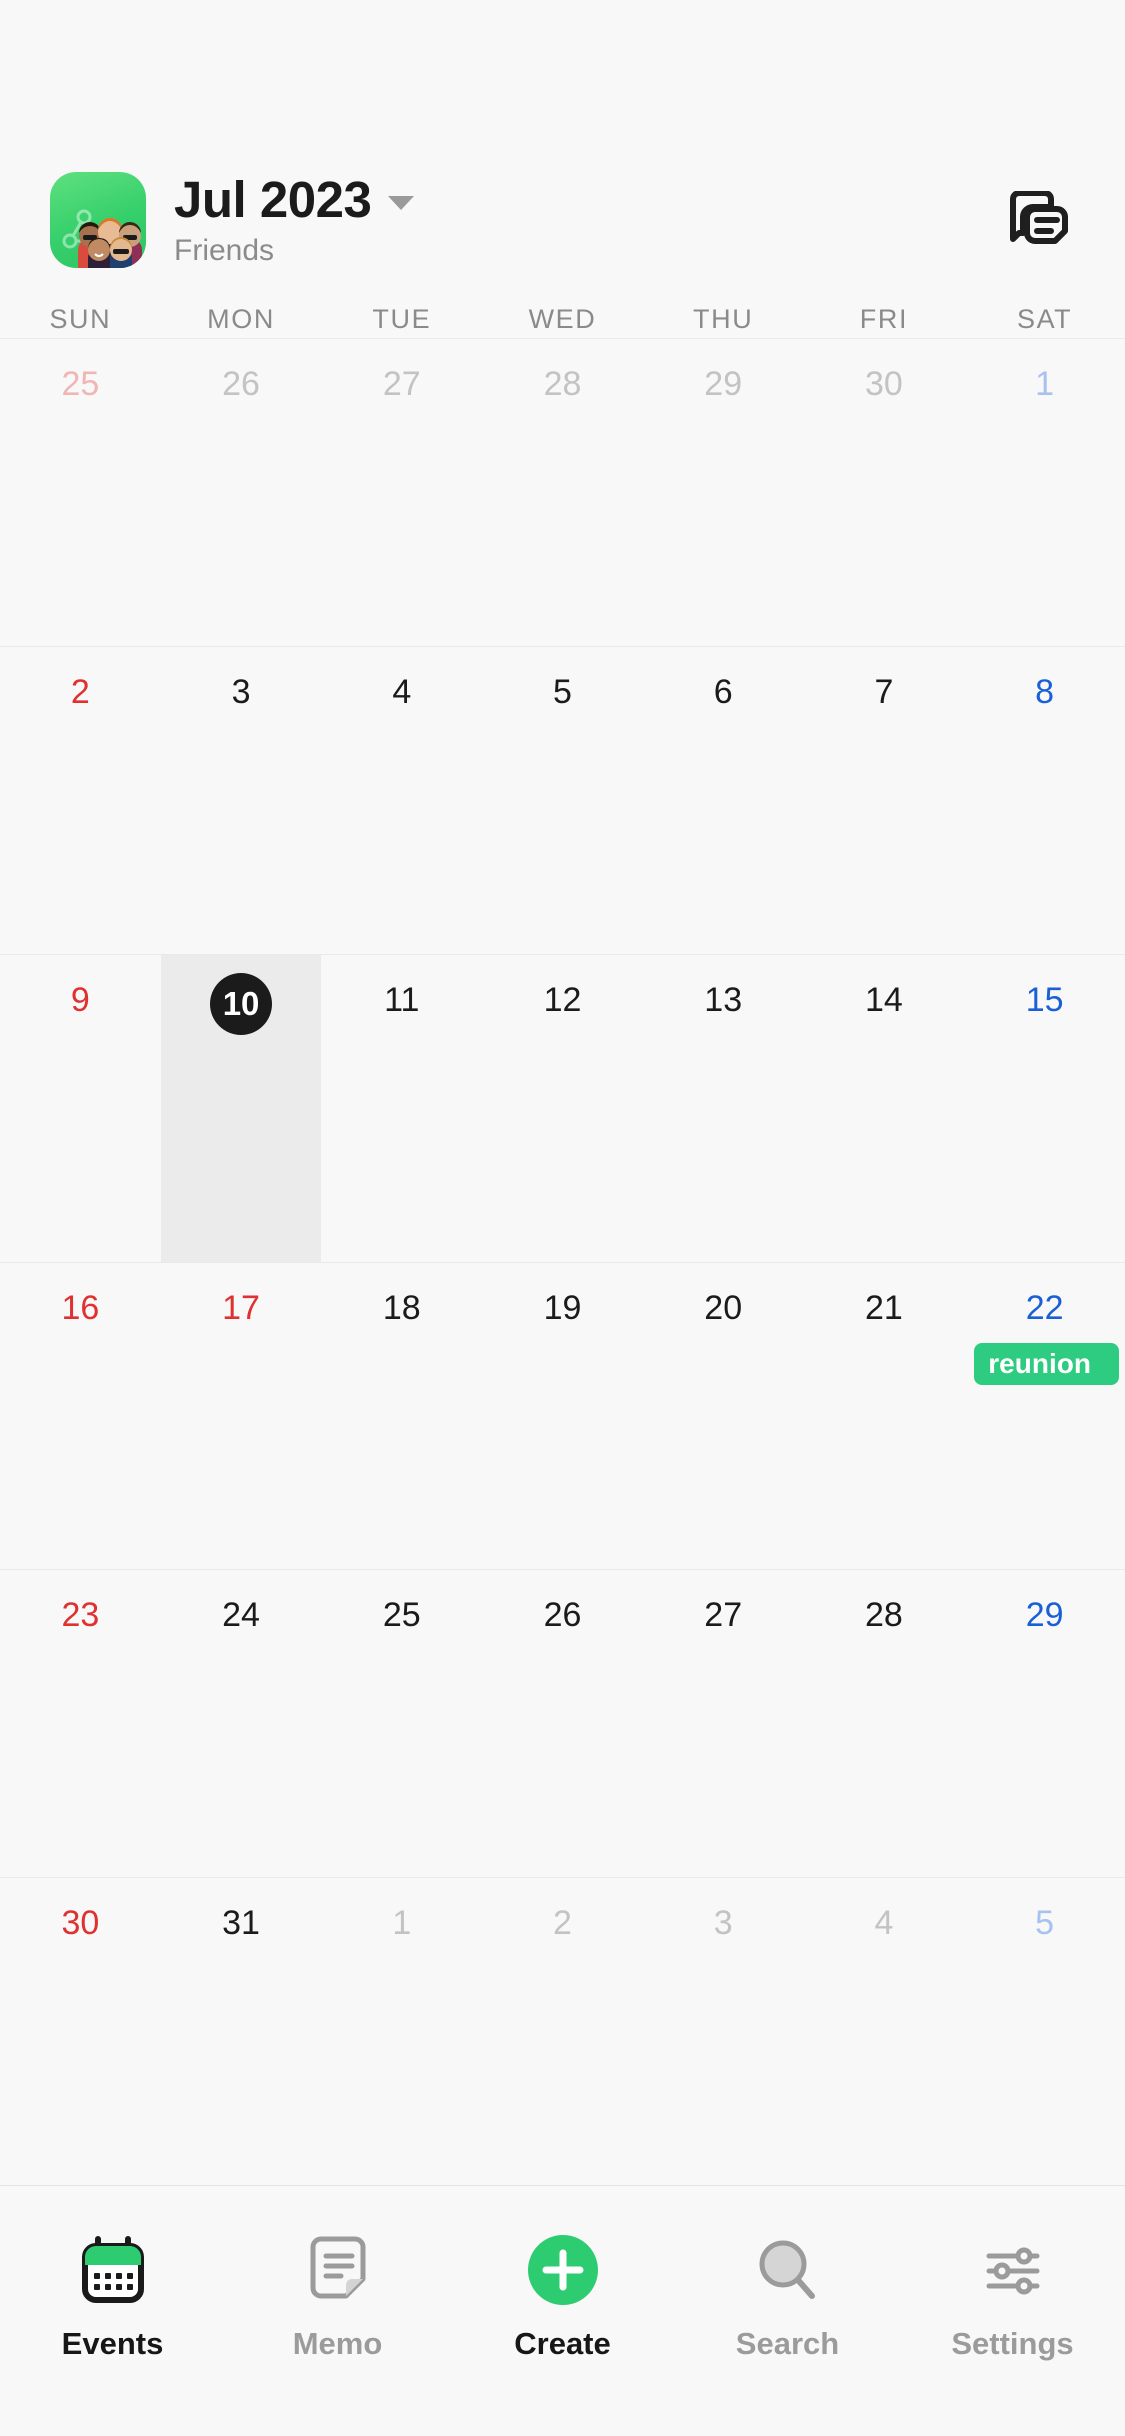 Image resolution: width=1125 pixels, height=2436 pixels. Describe the element at coordinates (884, 1108) in the screenshot. I see `calendar-day-cell: 14` at that location.